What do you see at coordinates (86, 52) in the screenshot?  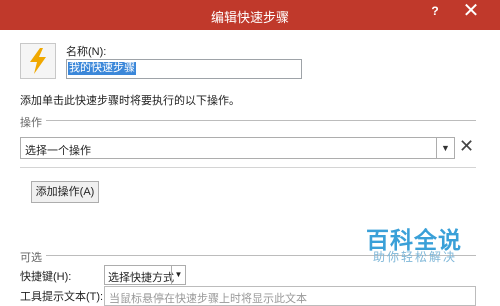 I see `name-label: 名称(N):` at bounding box center [86, 52].